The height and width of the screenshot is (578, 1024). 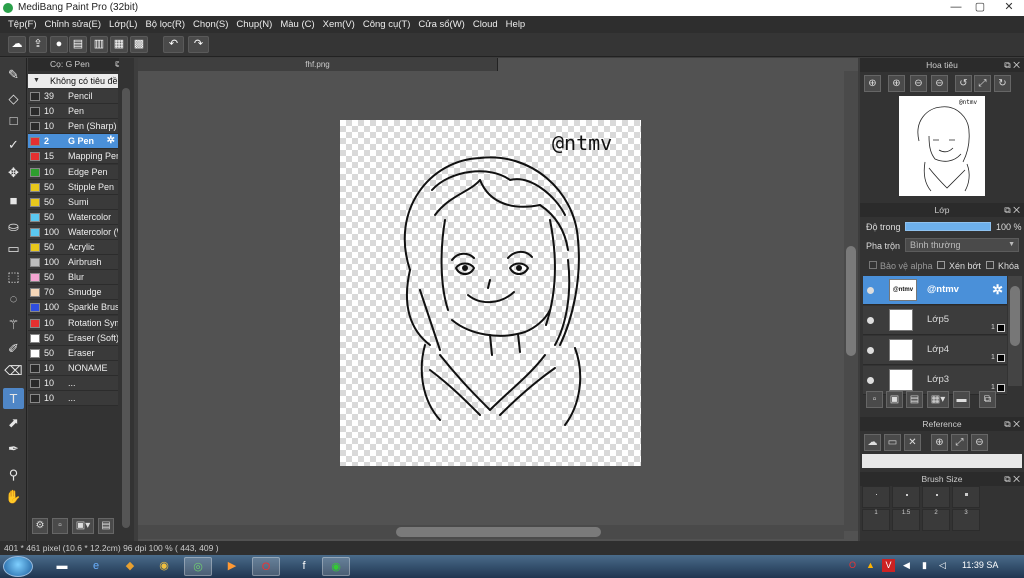 I want to click on menu-edit: Chỉnh sửa(E), so click(x=73, y=24).